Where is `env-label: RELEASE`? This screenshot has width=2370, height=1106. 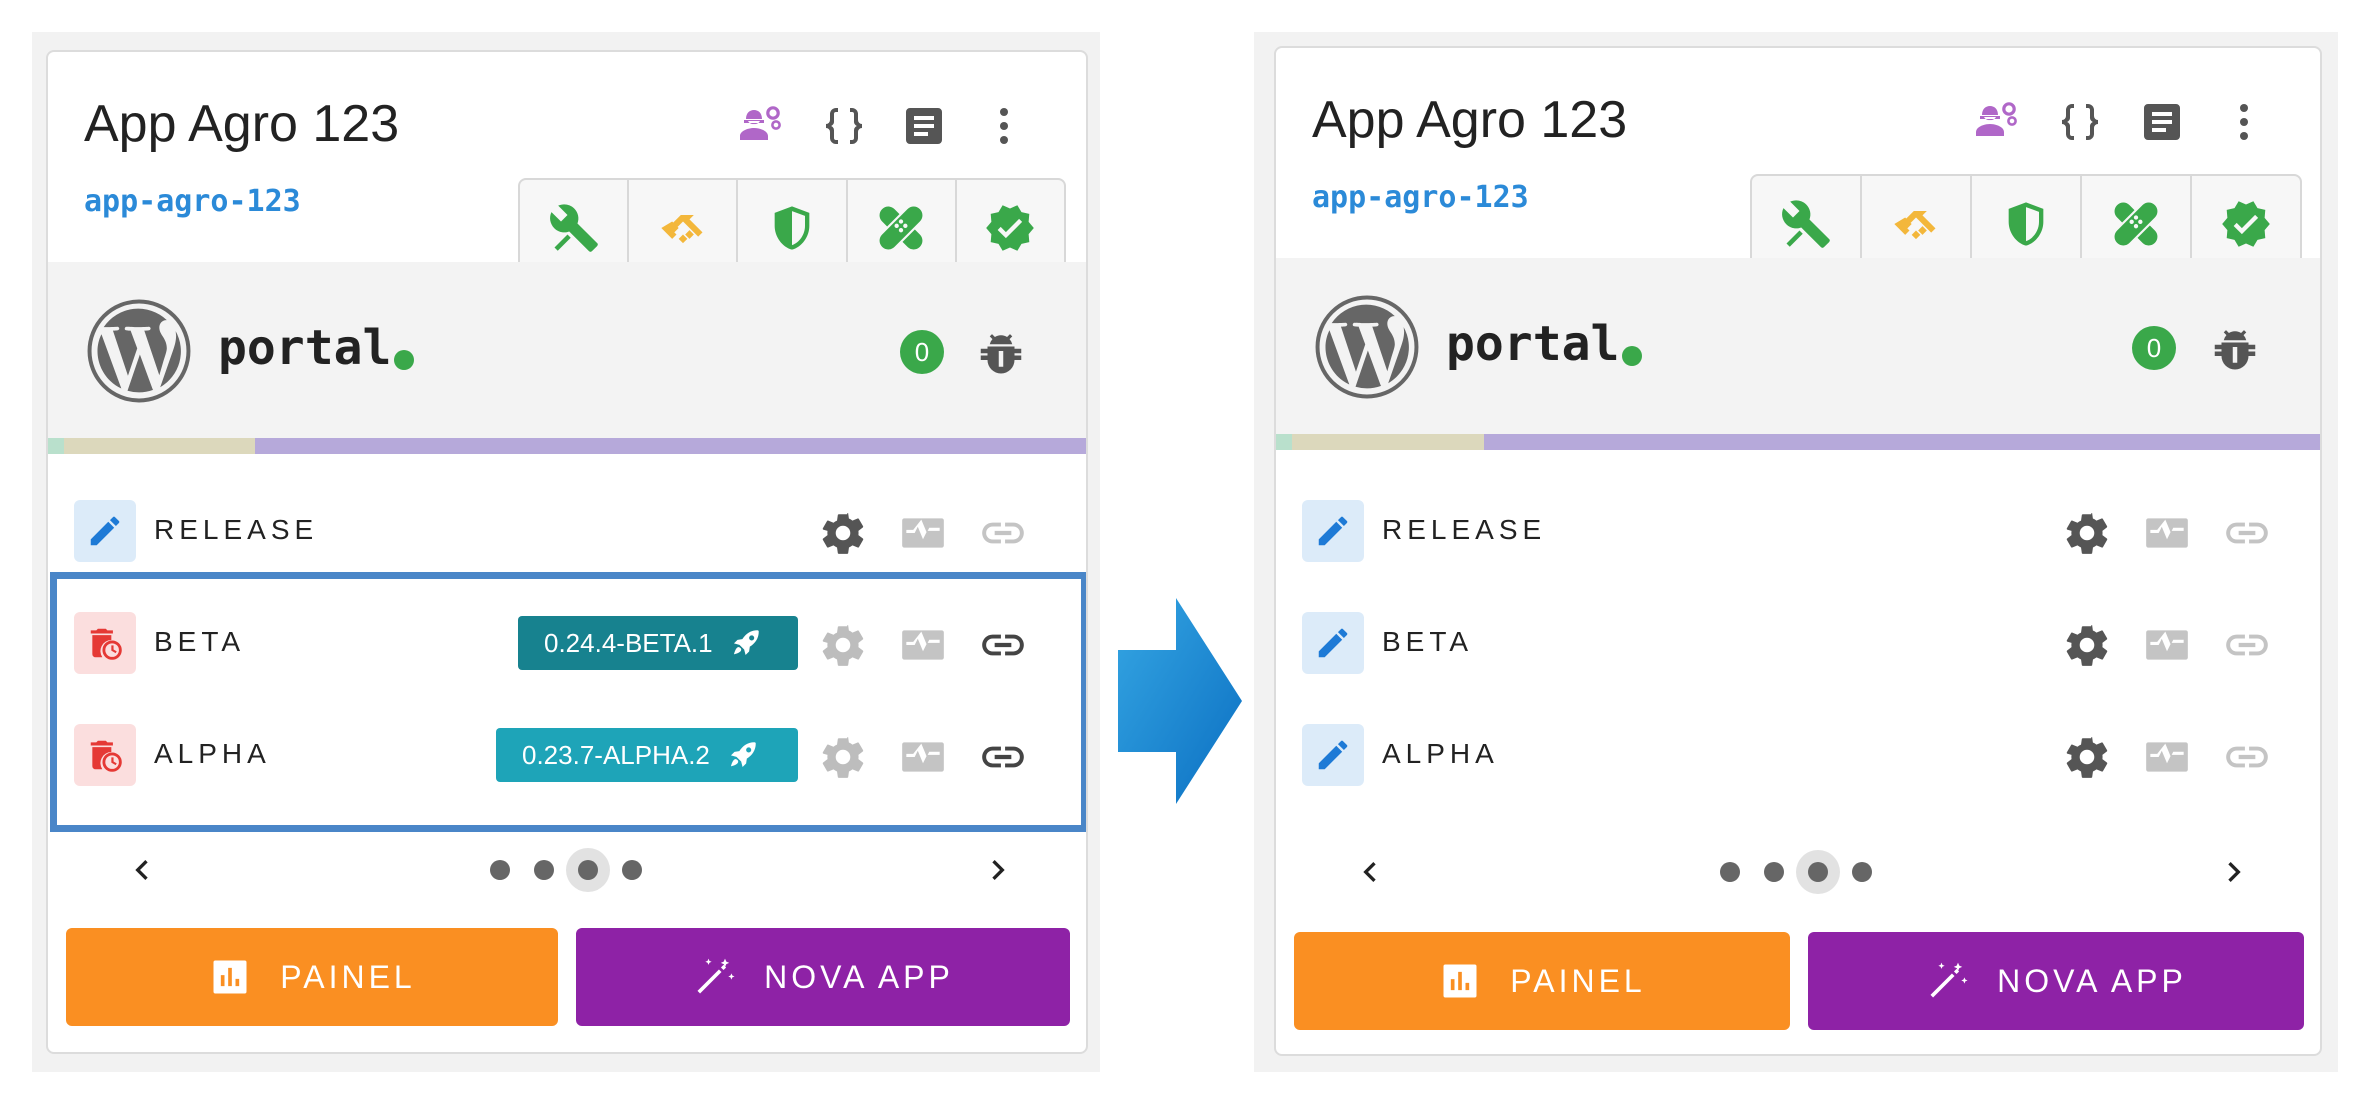
env-label: RELEASE is located at coordinates (1464, 529).